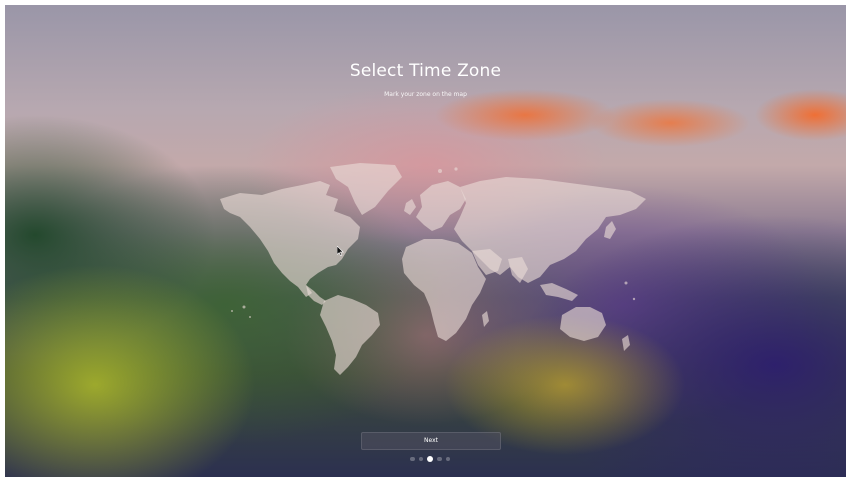 This screenshot has width=847, height=478. Describe the element at coordinates (425, 94) in the screenshot. I see `page-subtitle: Mark your zone on the map` at that location.